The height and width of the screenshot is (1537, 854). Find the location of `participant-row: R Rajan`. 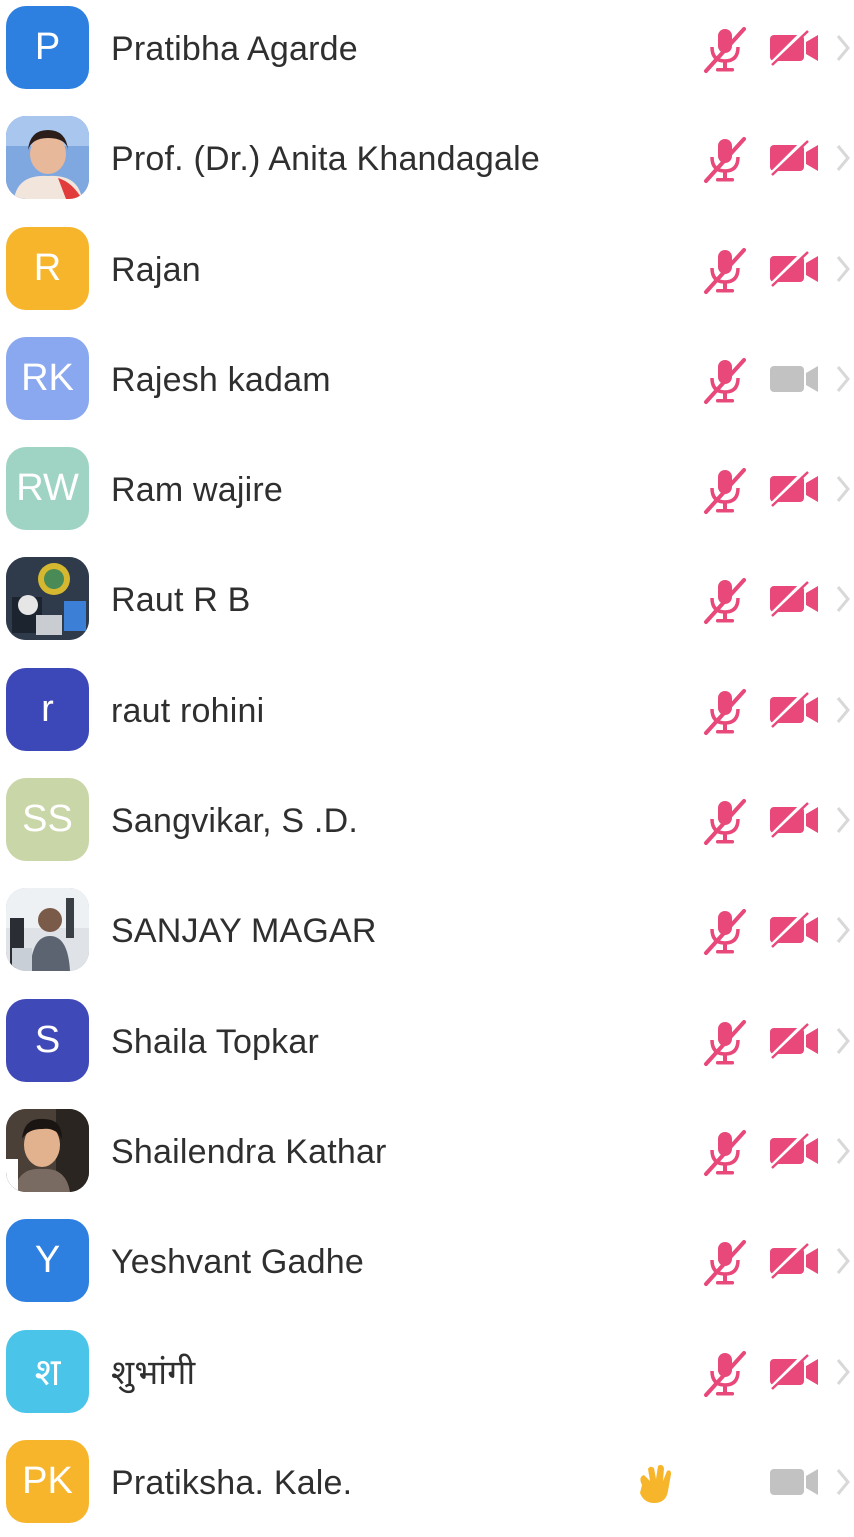

participant-row: R Rajan is located at coordinates (427, 269).